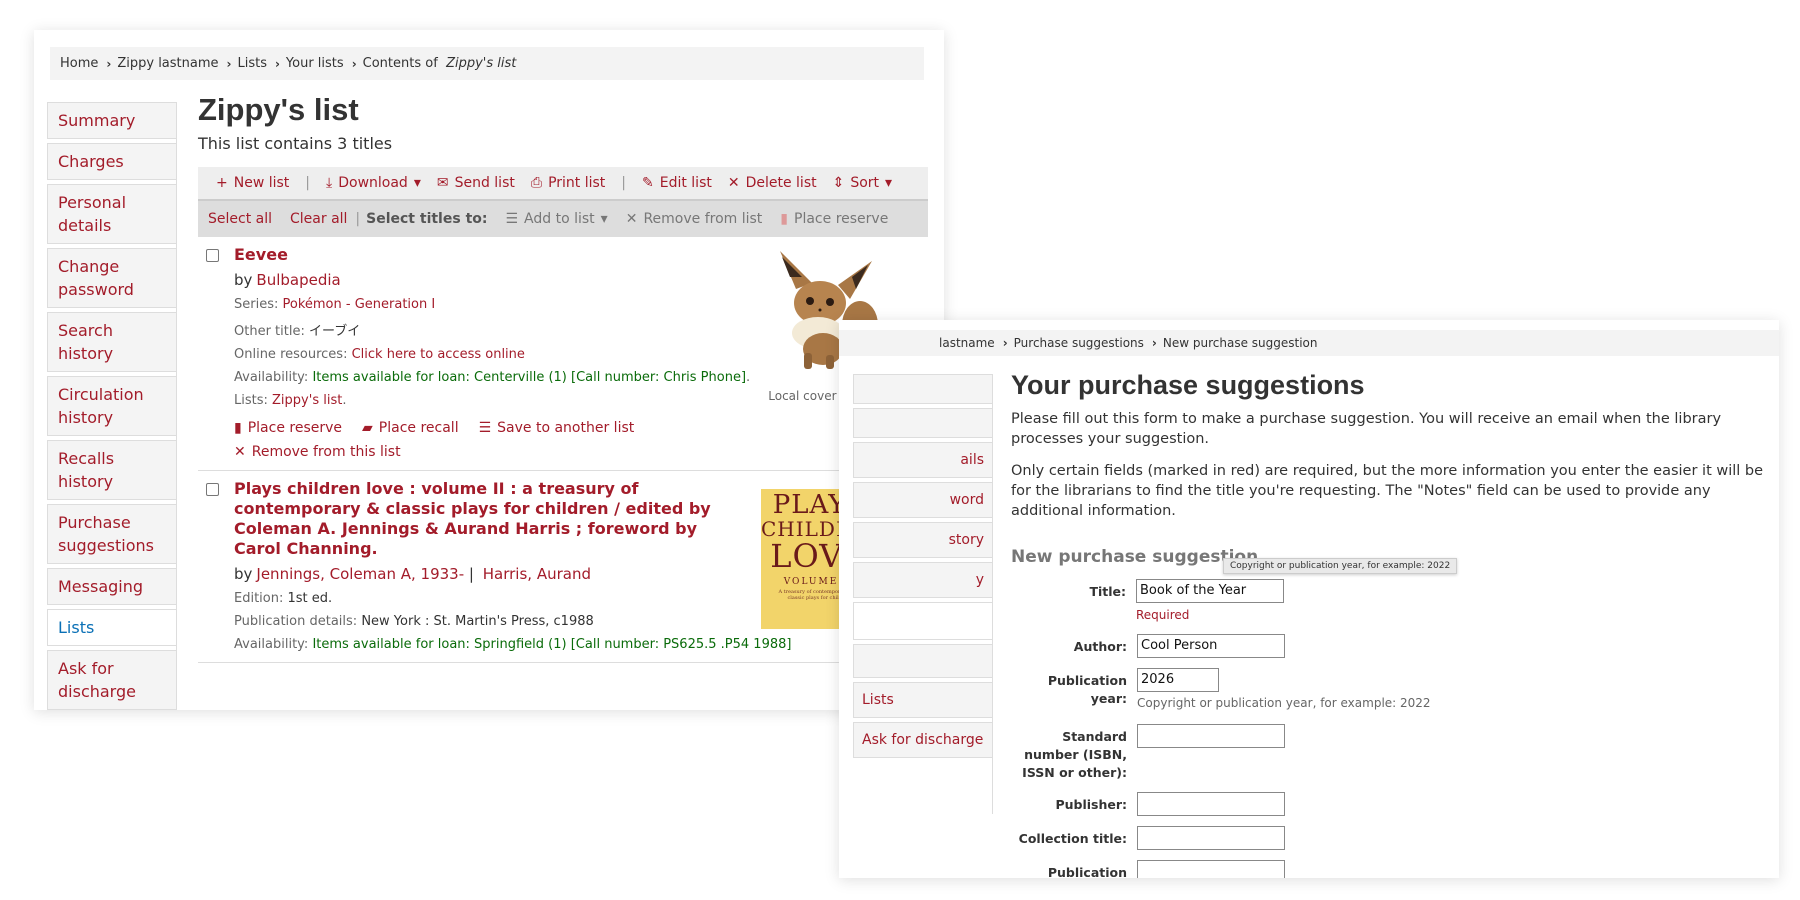 The image size is (1800, 900). I want to click on edit-list-button: ✎ Edit list, so click(677, 183).